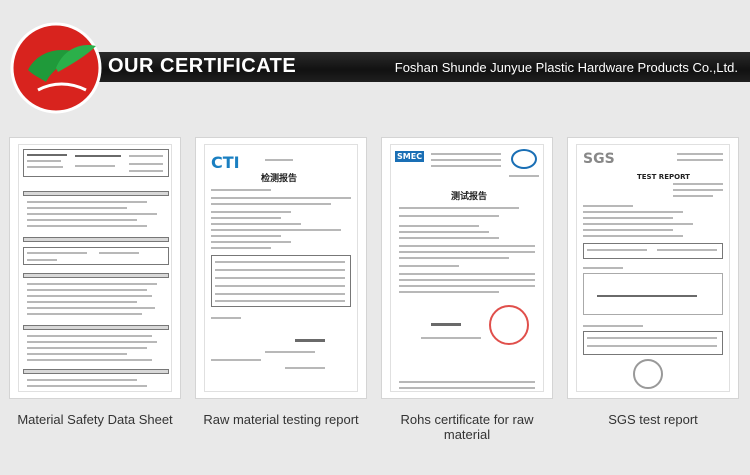  I want to click on cti-document-image: CTI 检测报告, so click(281, 268).